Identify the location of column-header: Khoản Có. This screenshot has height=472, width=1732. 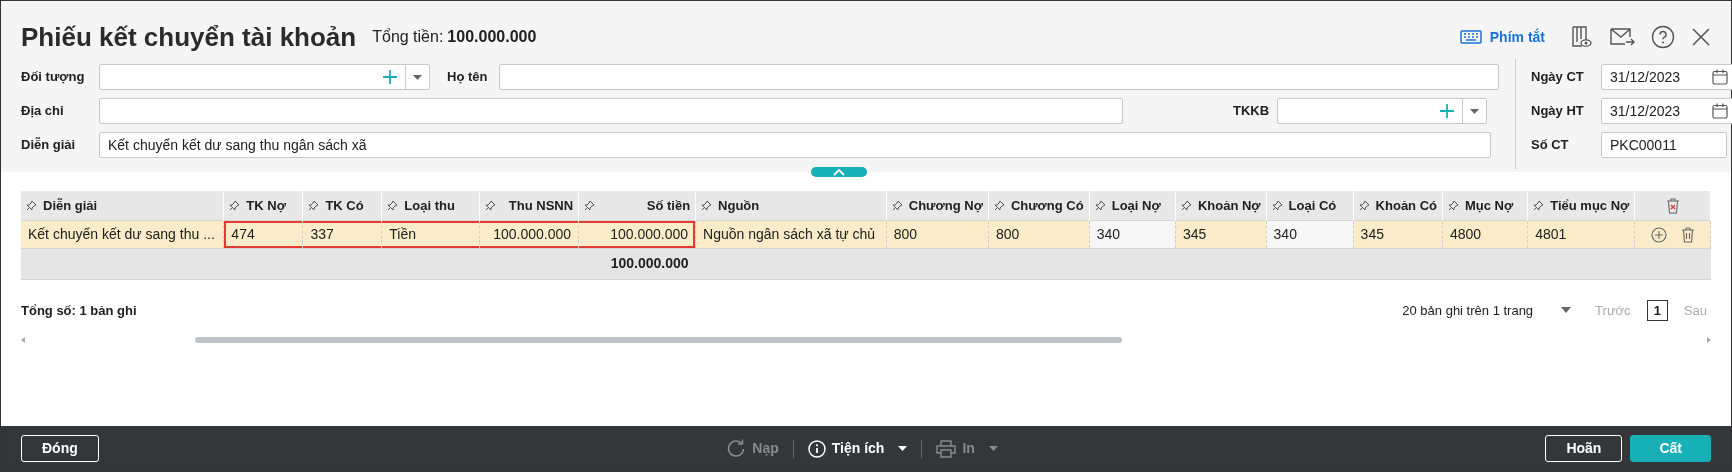
(1398, 205).